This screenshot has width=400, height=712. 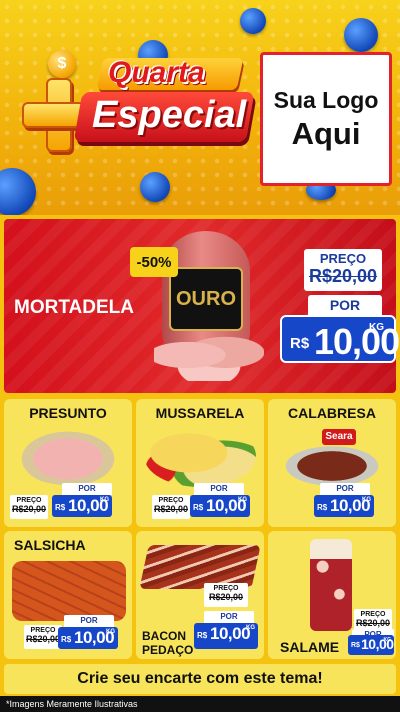 What do you see at coordinates (345, 305) in the screenshot?
I see `hero-por-label: POR` at bounding box center [345, 305].